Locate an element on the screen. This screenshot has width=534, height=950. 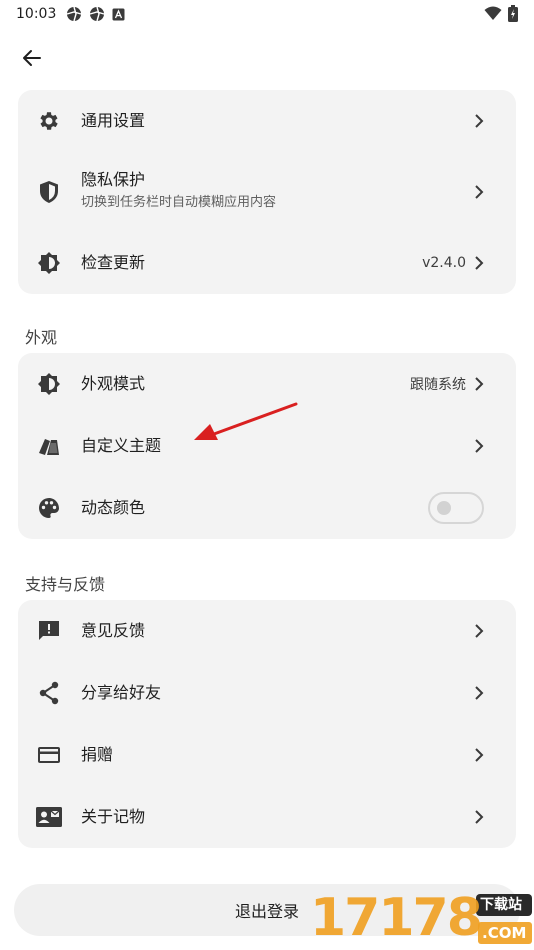
row-trailing: v2.4.0 is located at coordinates (454, 263).